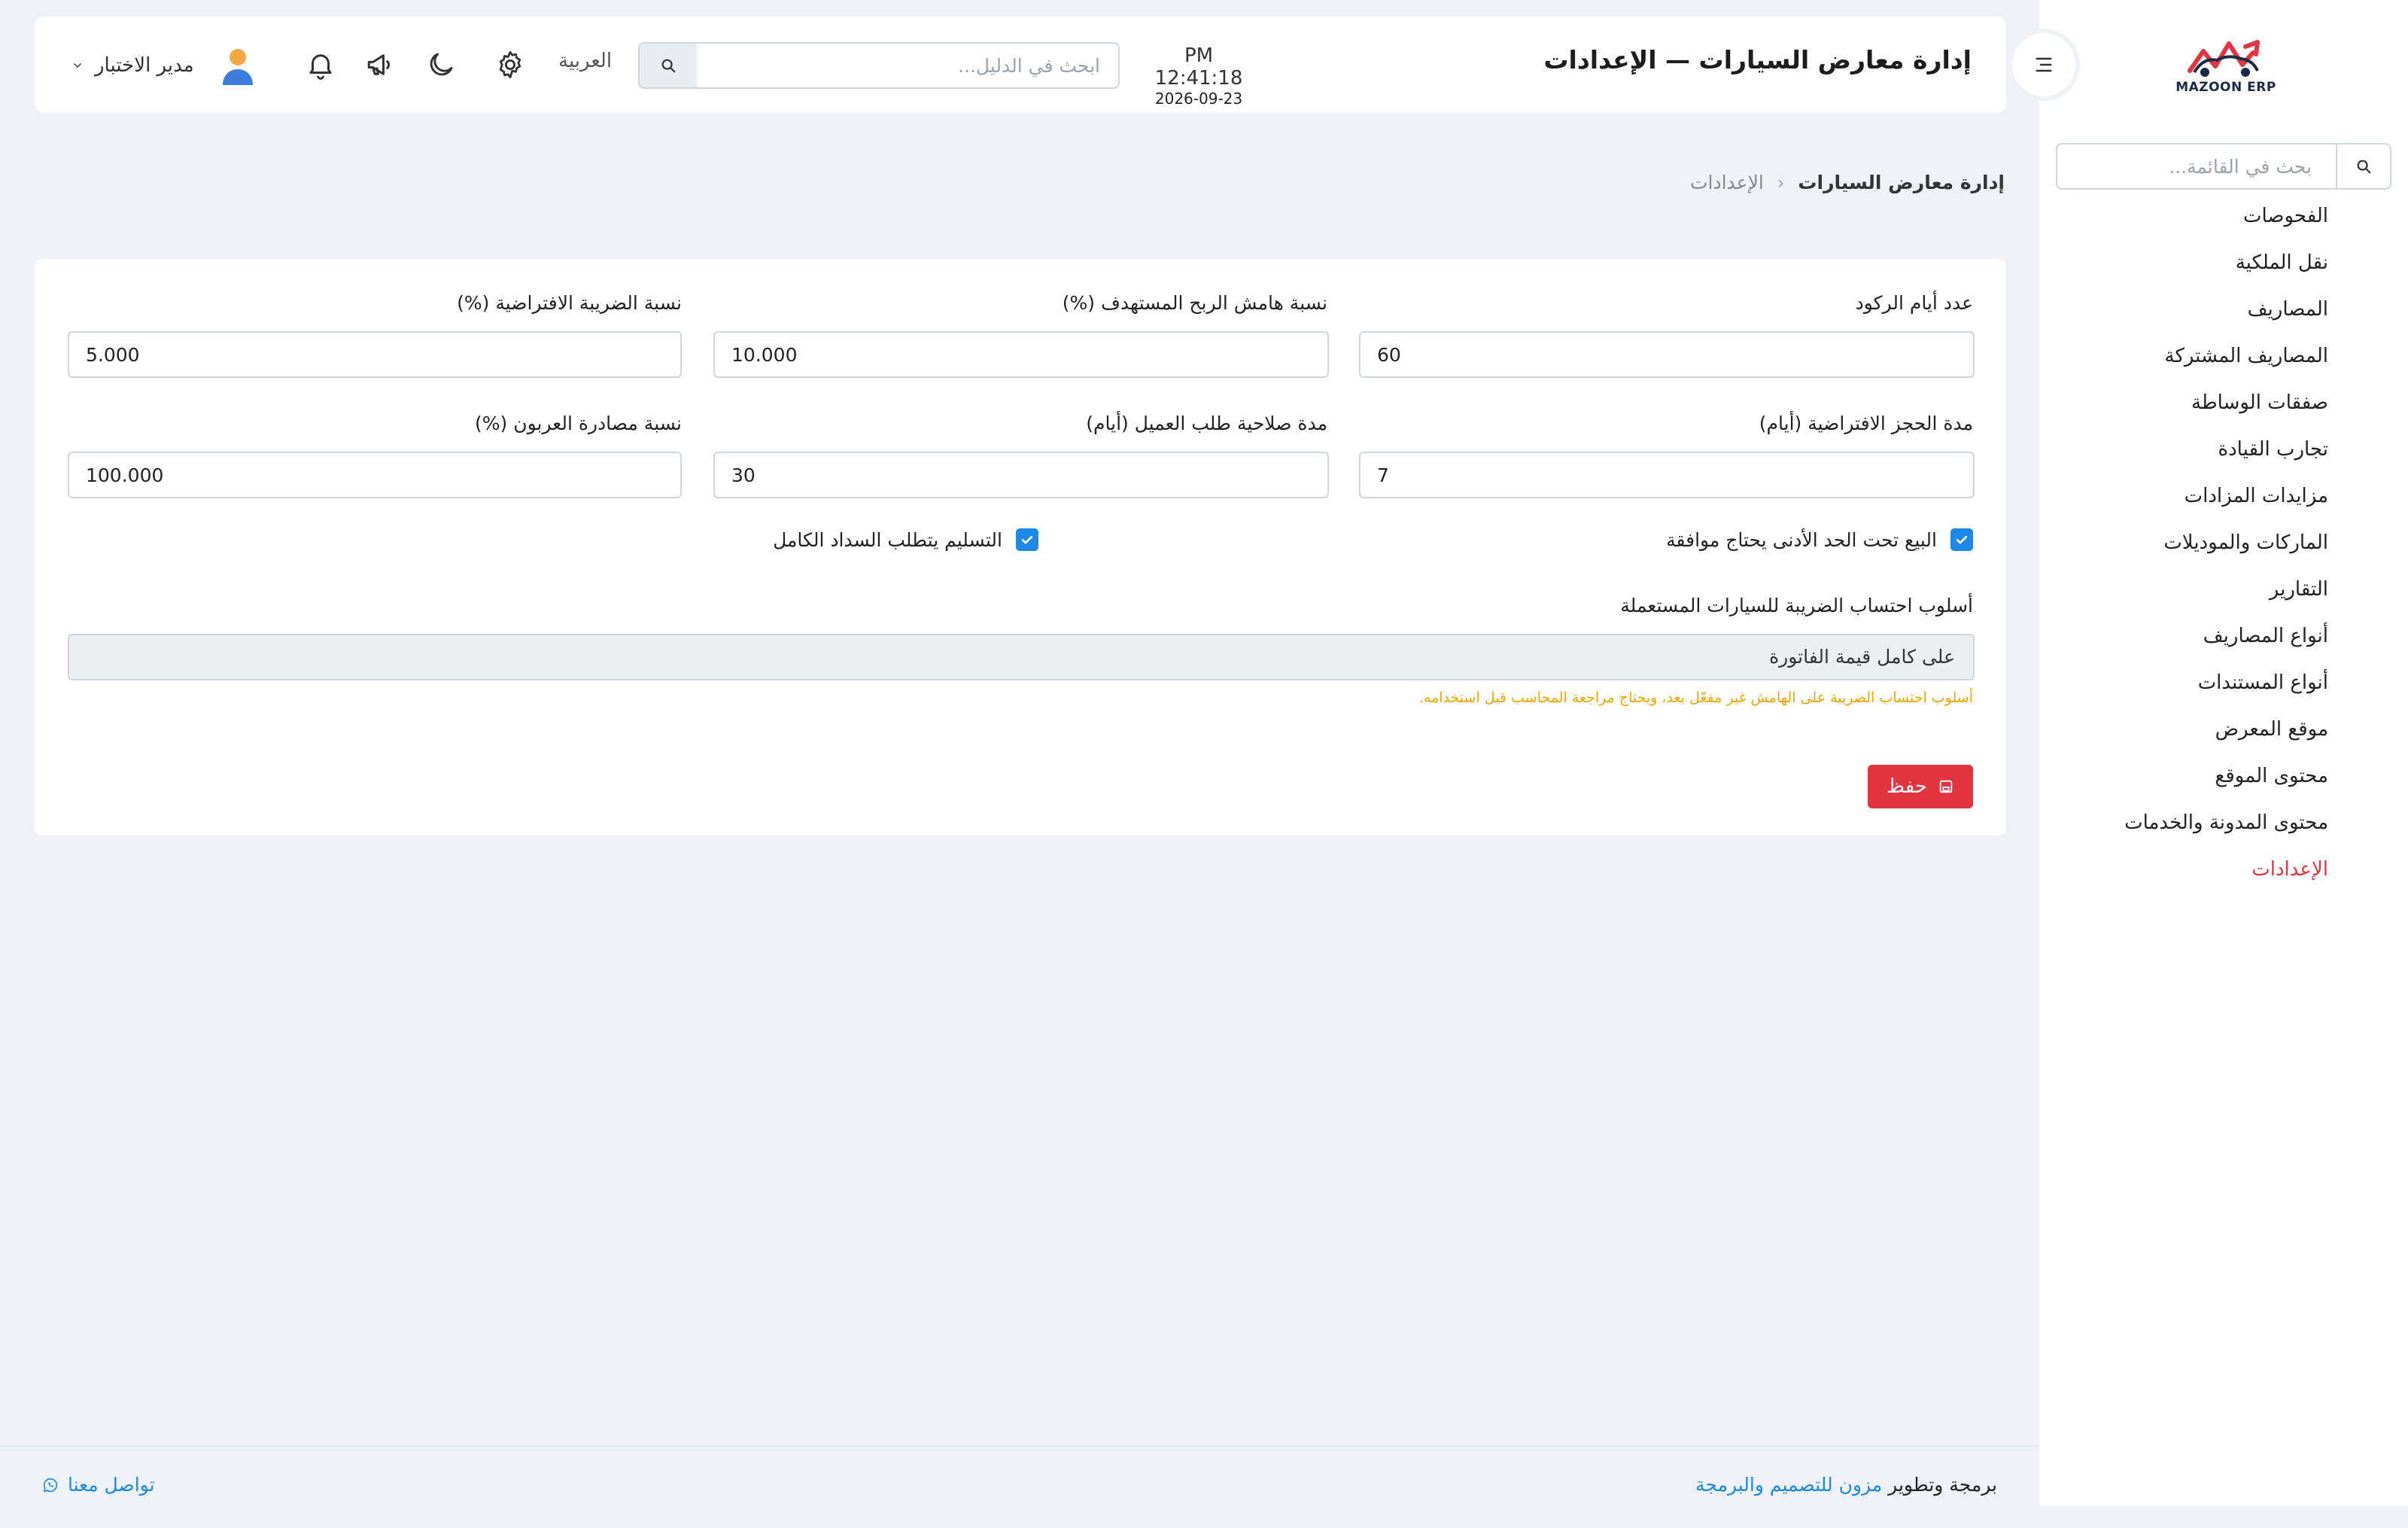 The width and height of the screenshot is (2408, 1528). Describe the element at coordinates (1866, 423) in the screenshot. I see `reservation-days-label: مدة الحجز الافتراضية (أيام)` at that location.